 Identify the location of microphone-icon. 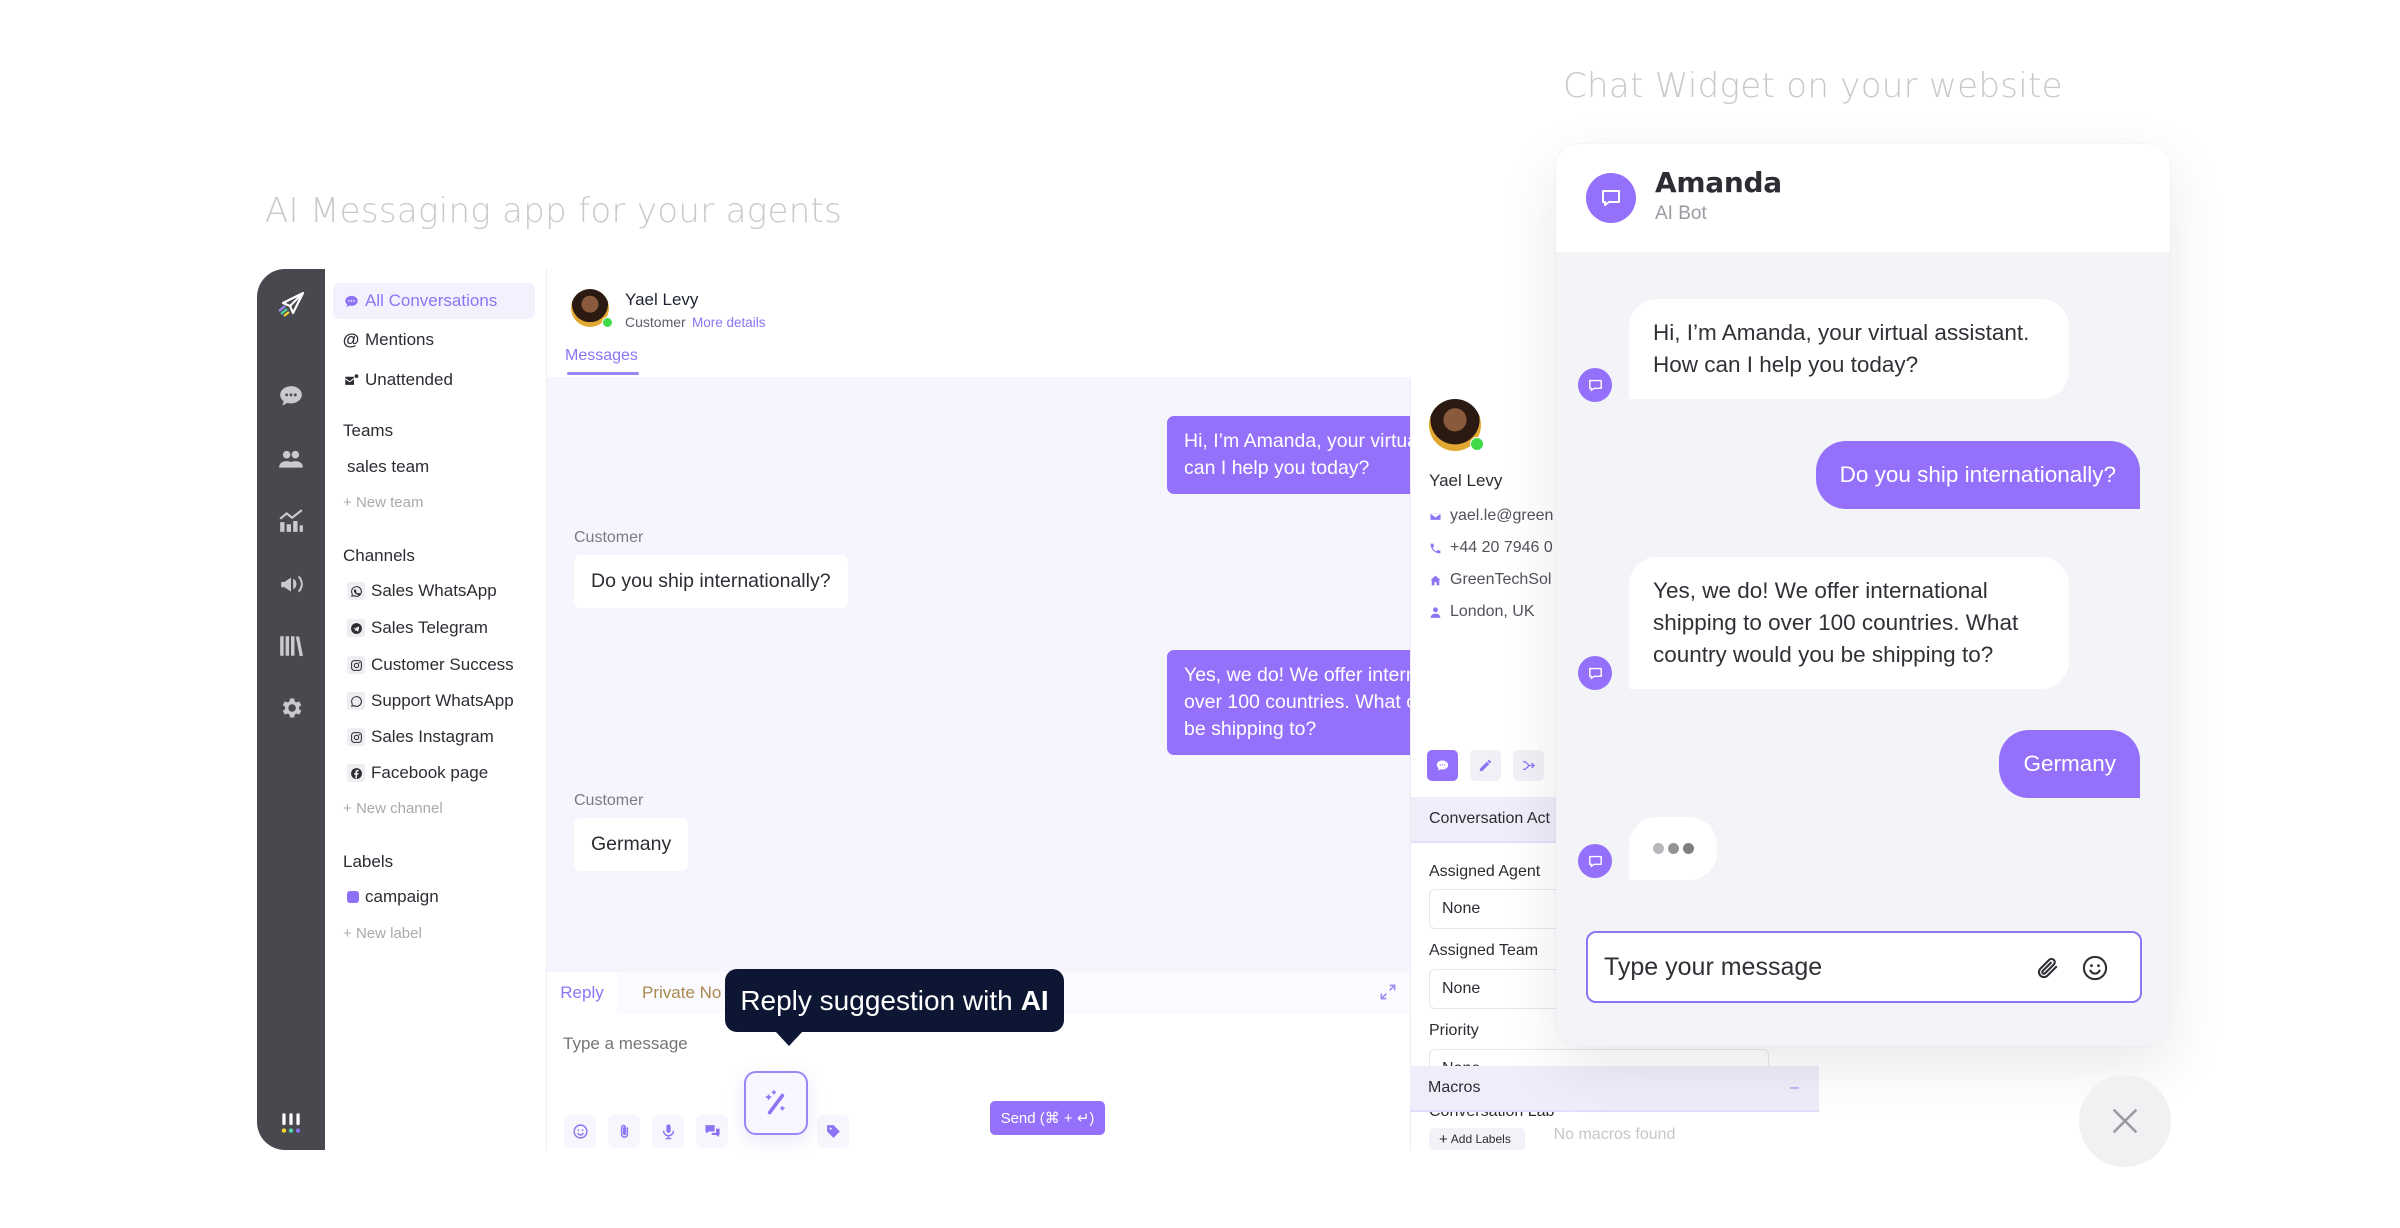
(668, 1131).